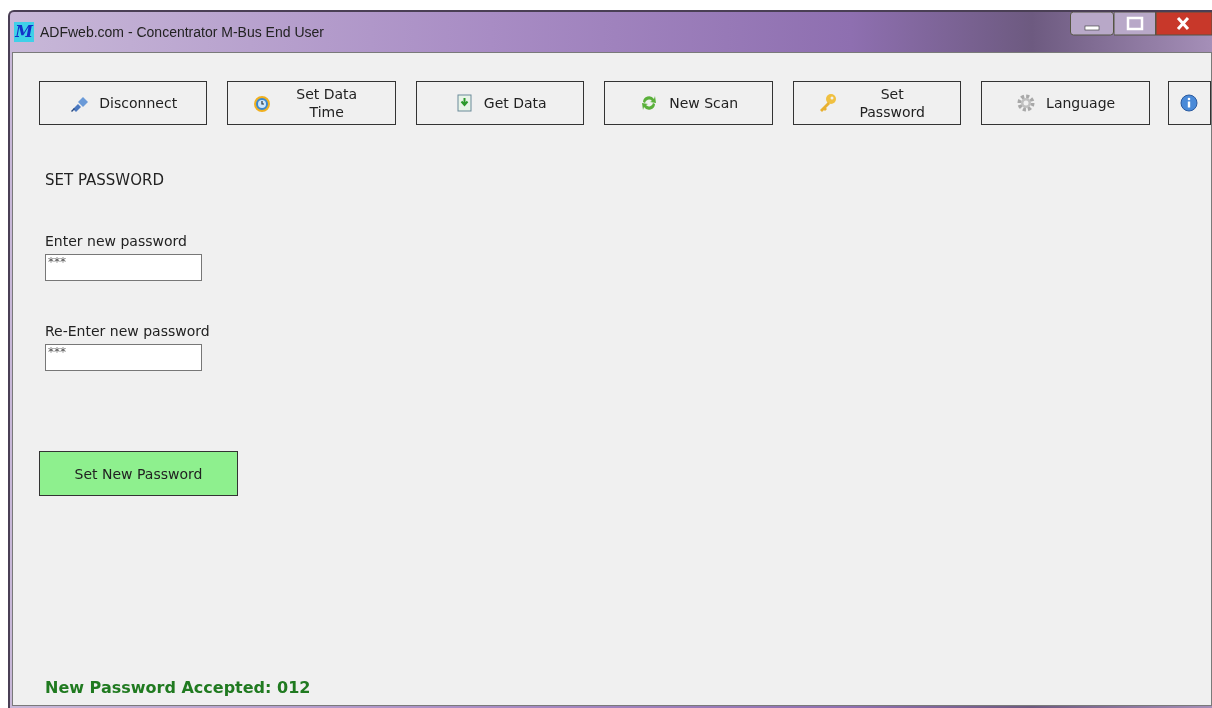 Image resolution: width=1212 pixels, height=708 pixels. I want to click on field-label: Re-Enter new password, so click(128, 331).